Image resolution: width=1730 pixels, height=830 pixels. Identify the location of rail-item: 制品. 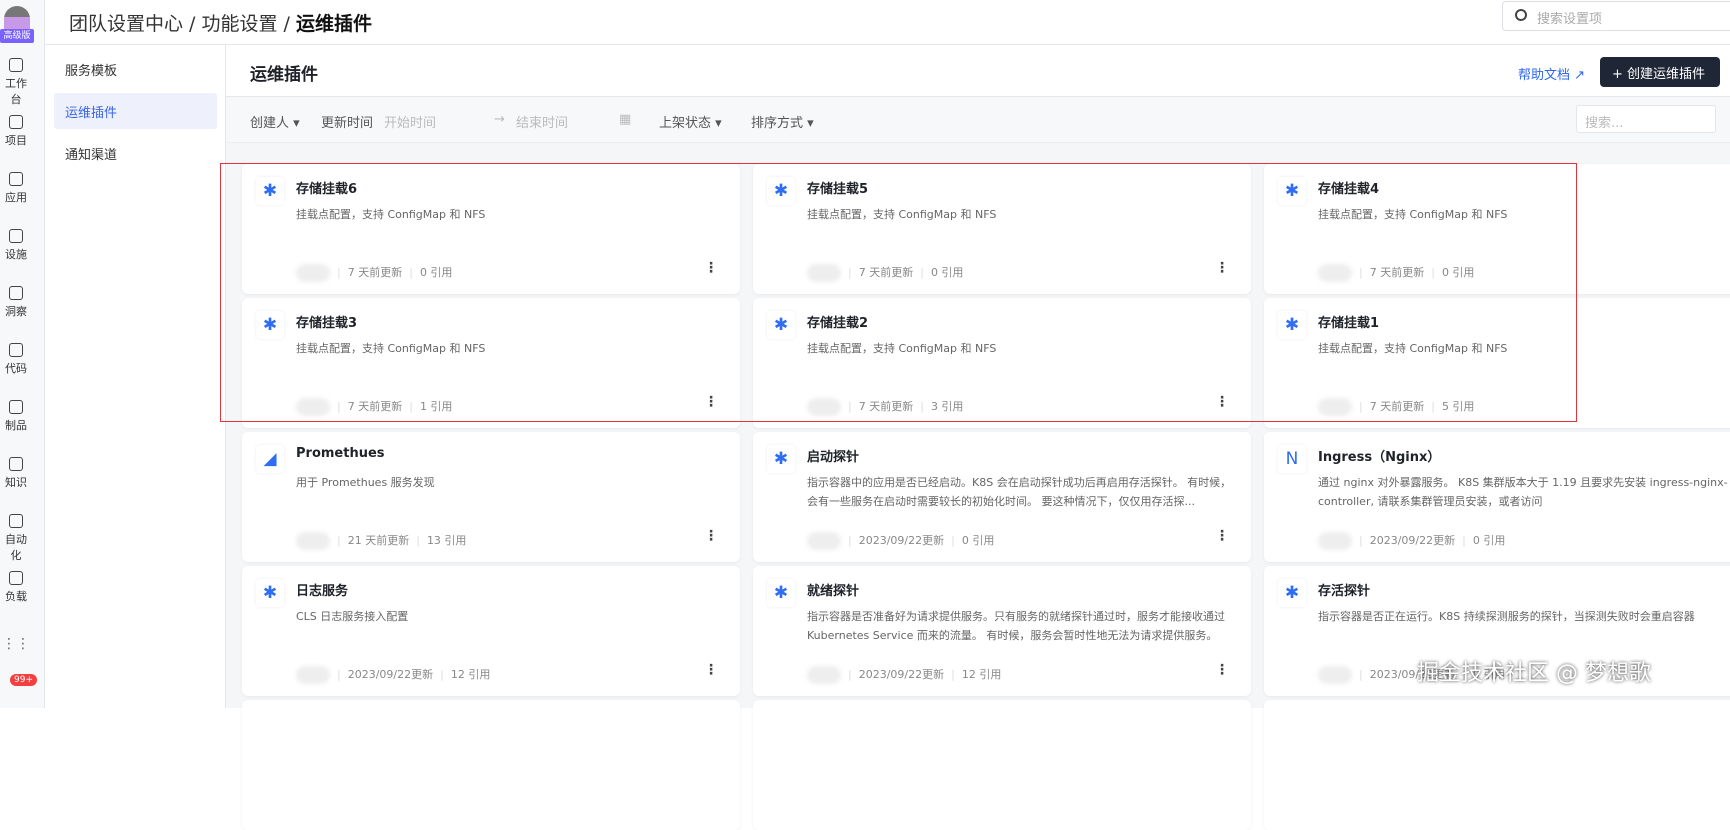
(16, 416).